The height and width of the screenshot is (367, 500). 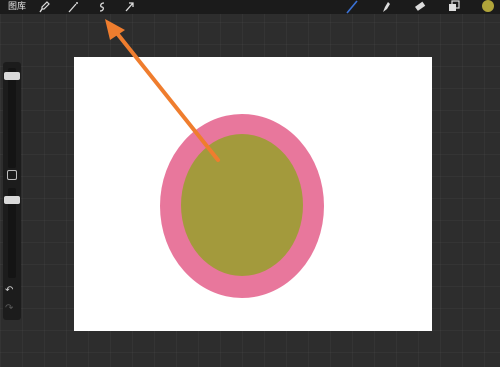 What do you see at coordinates (12, 200) in the screenshot?
I see `opacity-handle` at bounding box center [12, 200].